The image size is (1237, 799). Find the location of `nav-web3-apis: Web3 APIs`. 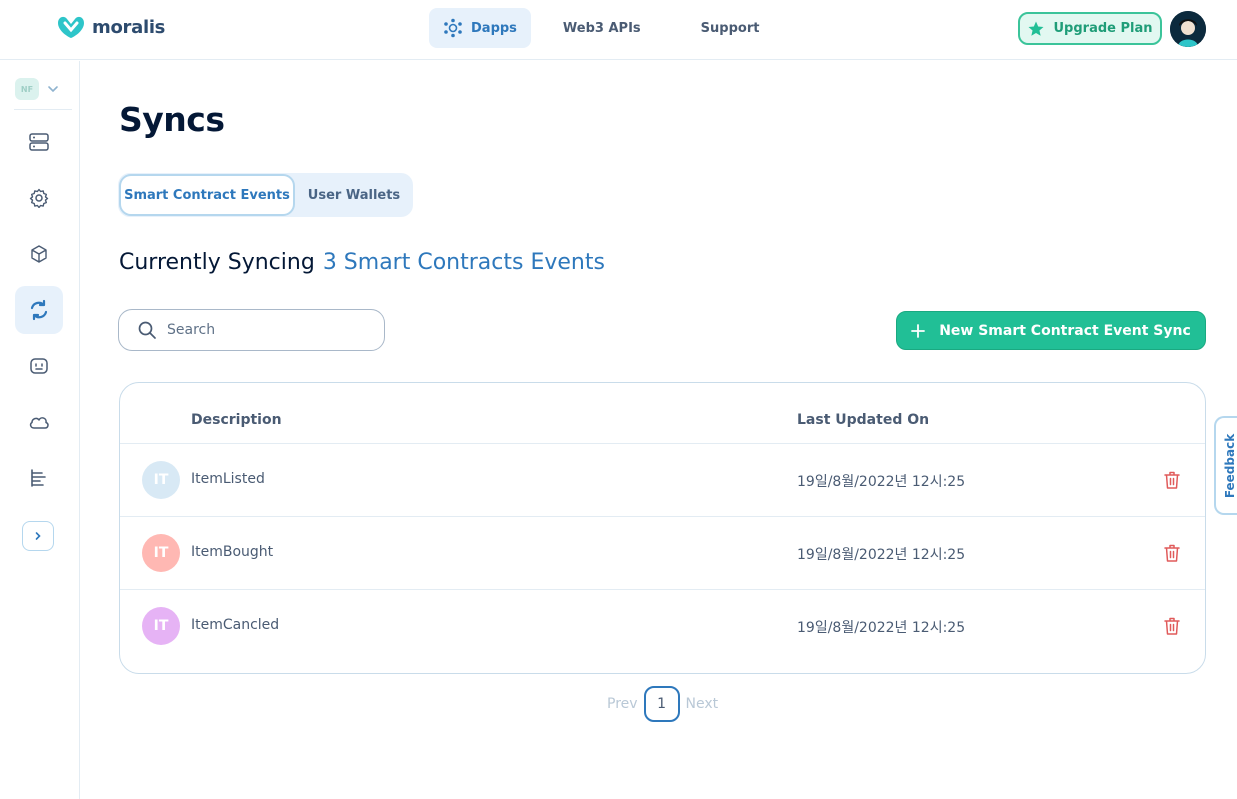

nav-web3-apis: Web3 APIs is located at coordinates (602, 28).